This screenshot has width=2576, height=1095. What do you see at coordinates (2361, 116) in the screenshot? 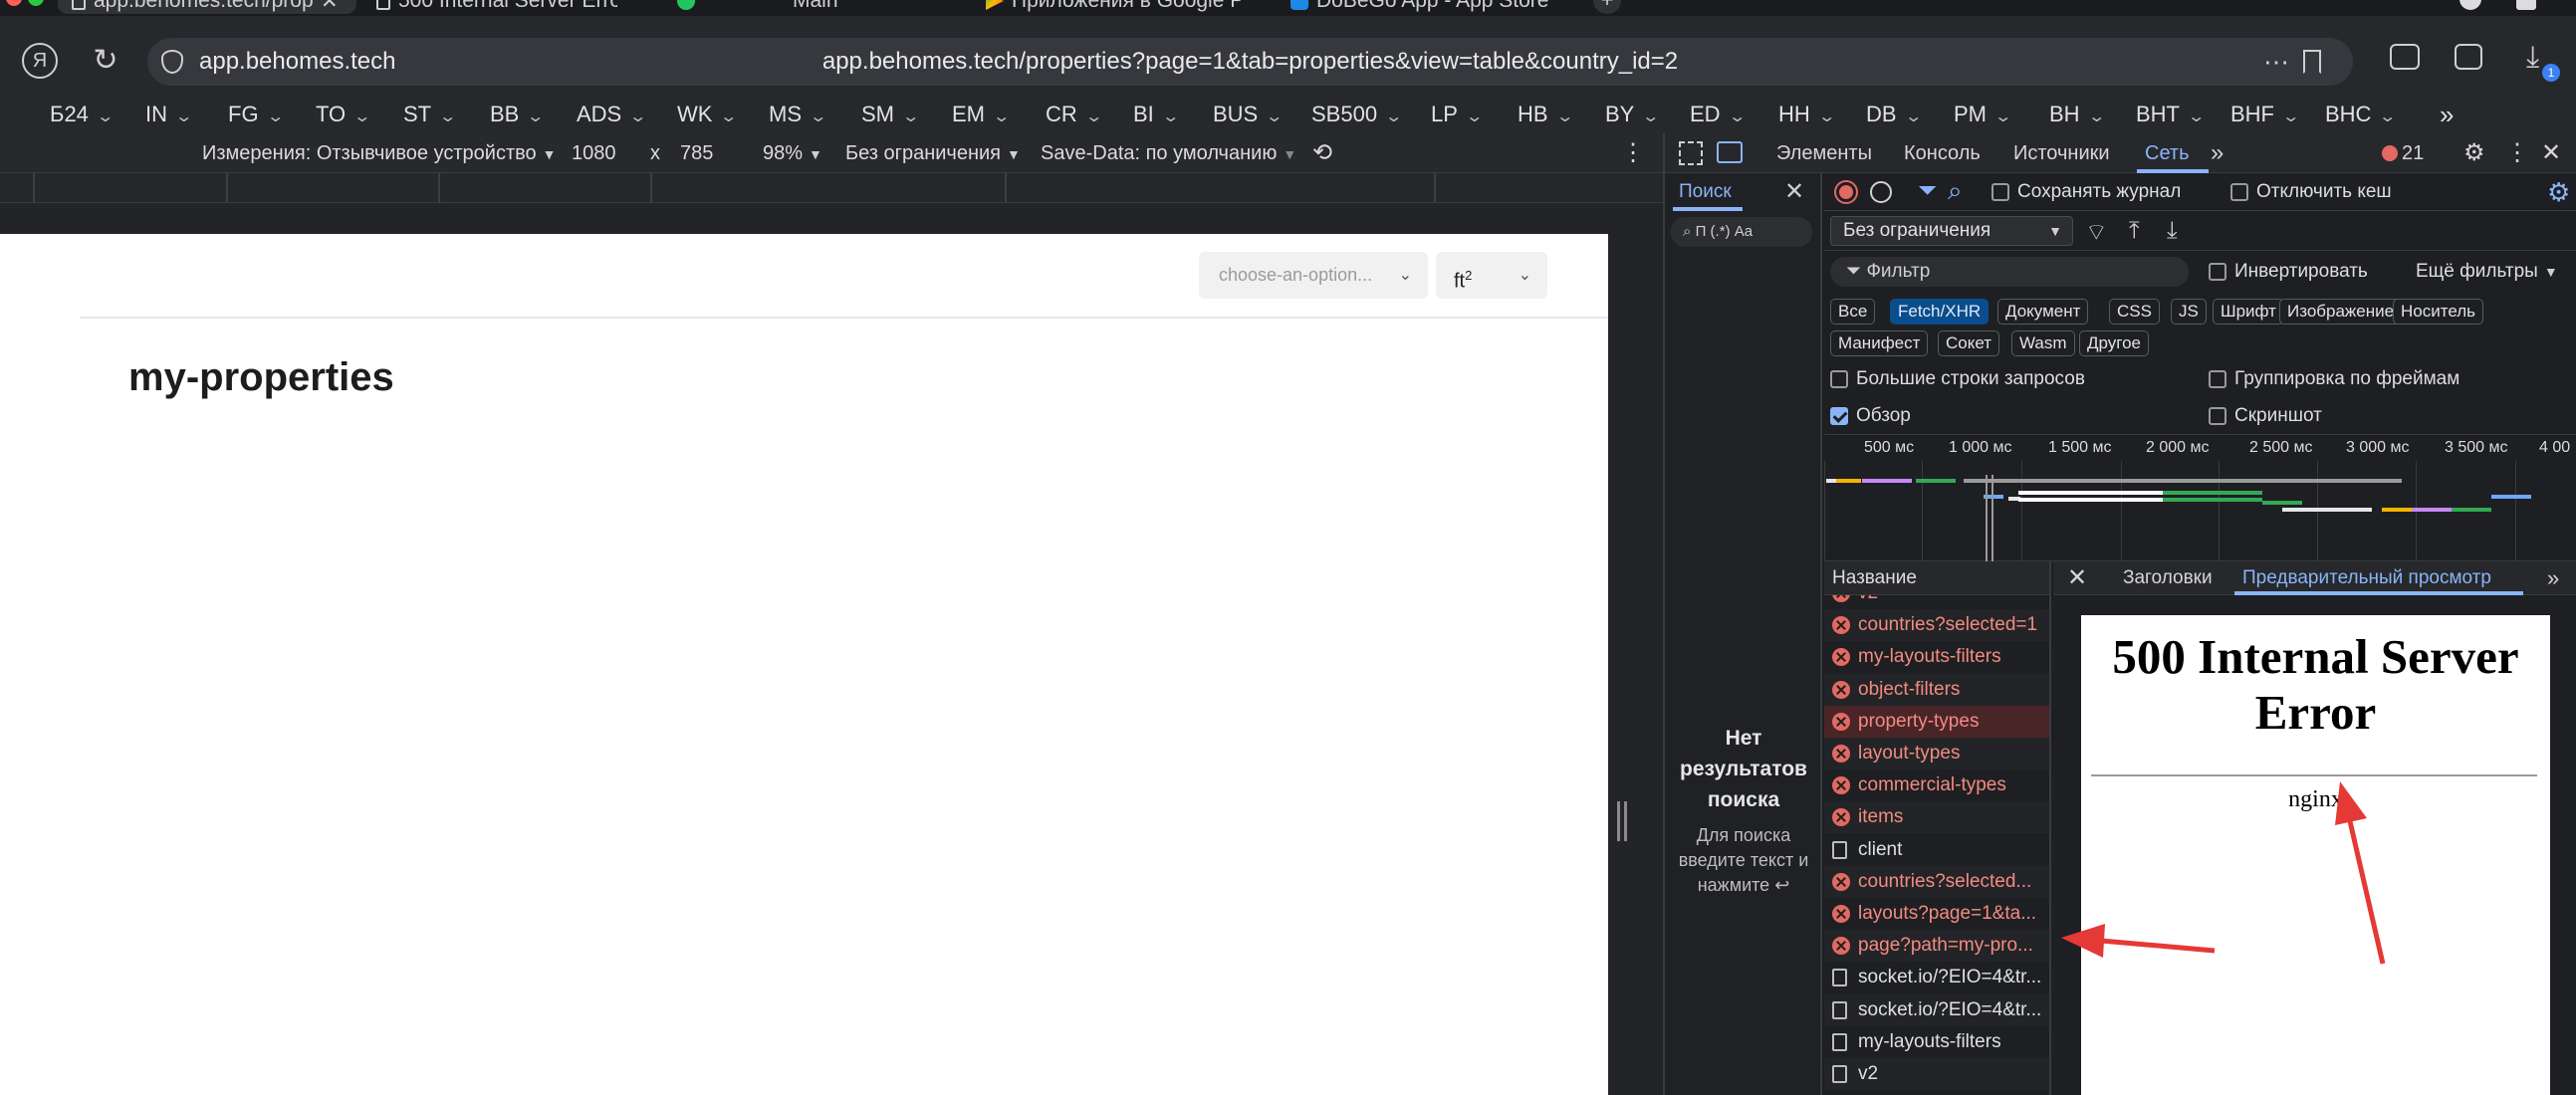
I see `bookmark-folder: BHC ⌄` at bounding box center [2361, 116].